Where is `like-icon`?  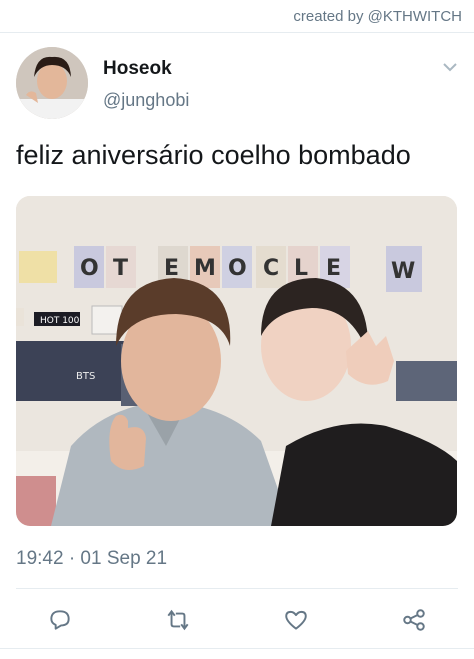 like-icon is located at coordinates (296, 620).